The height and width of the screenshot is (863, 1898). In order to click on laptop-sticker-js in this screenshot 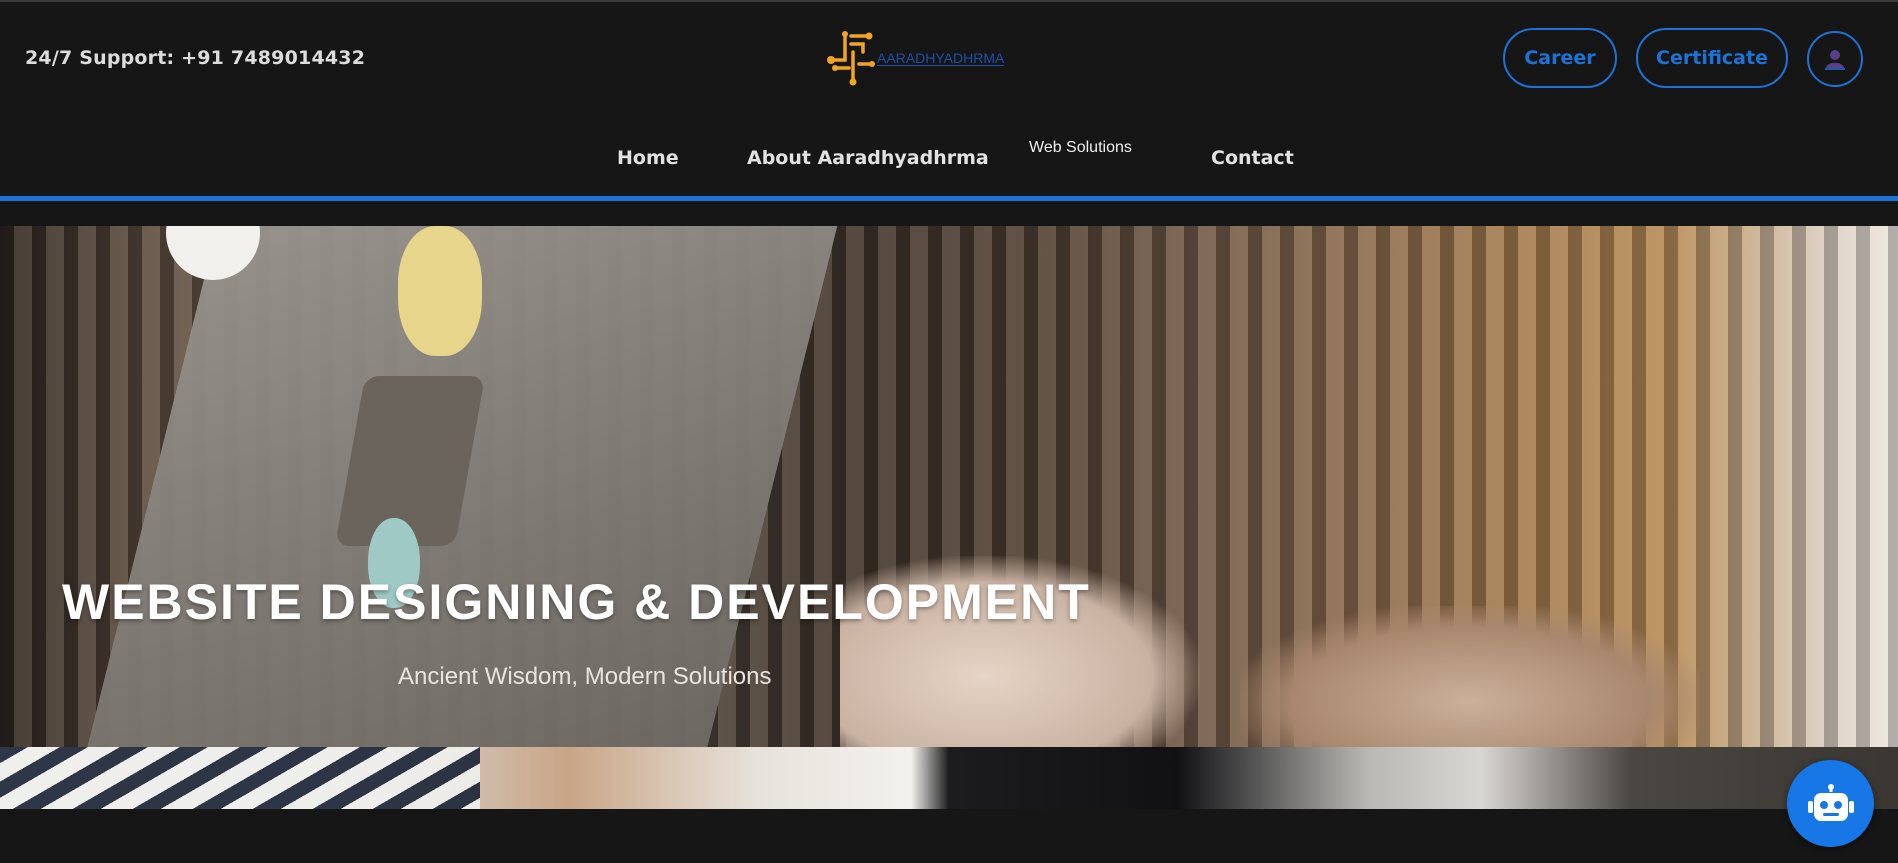, I will do `click(440, 291)`.